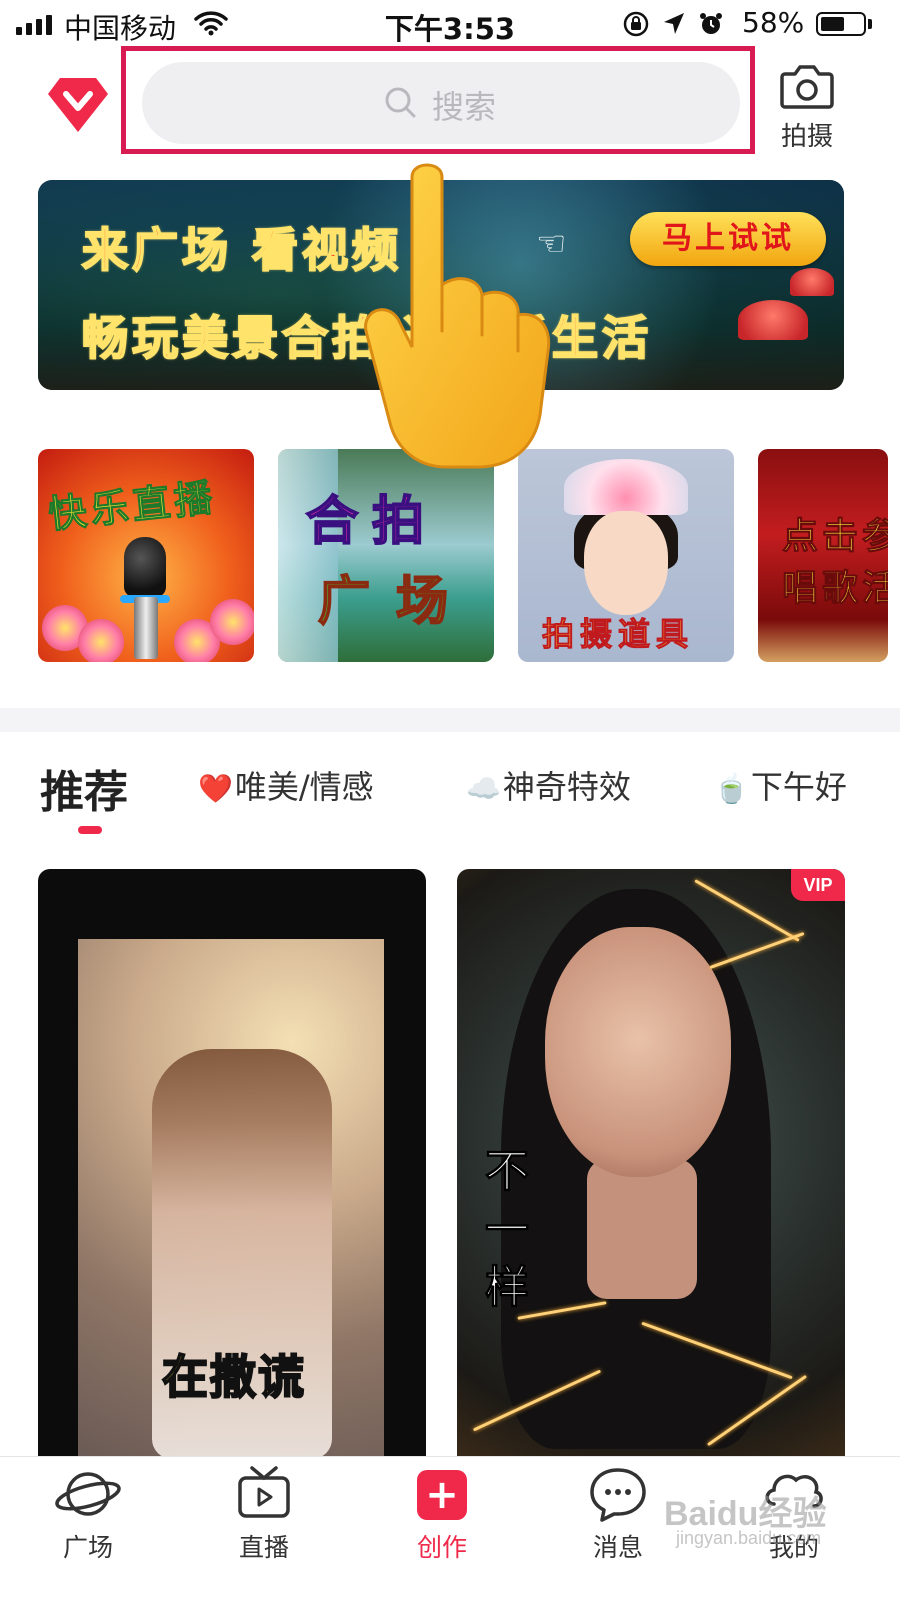 The image size is (900, 1601). Describe the element at coordinates (626, 487) in the screenshot. I see `headdress-decoration` at that location.